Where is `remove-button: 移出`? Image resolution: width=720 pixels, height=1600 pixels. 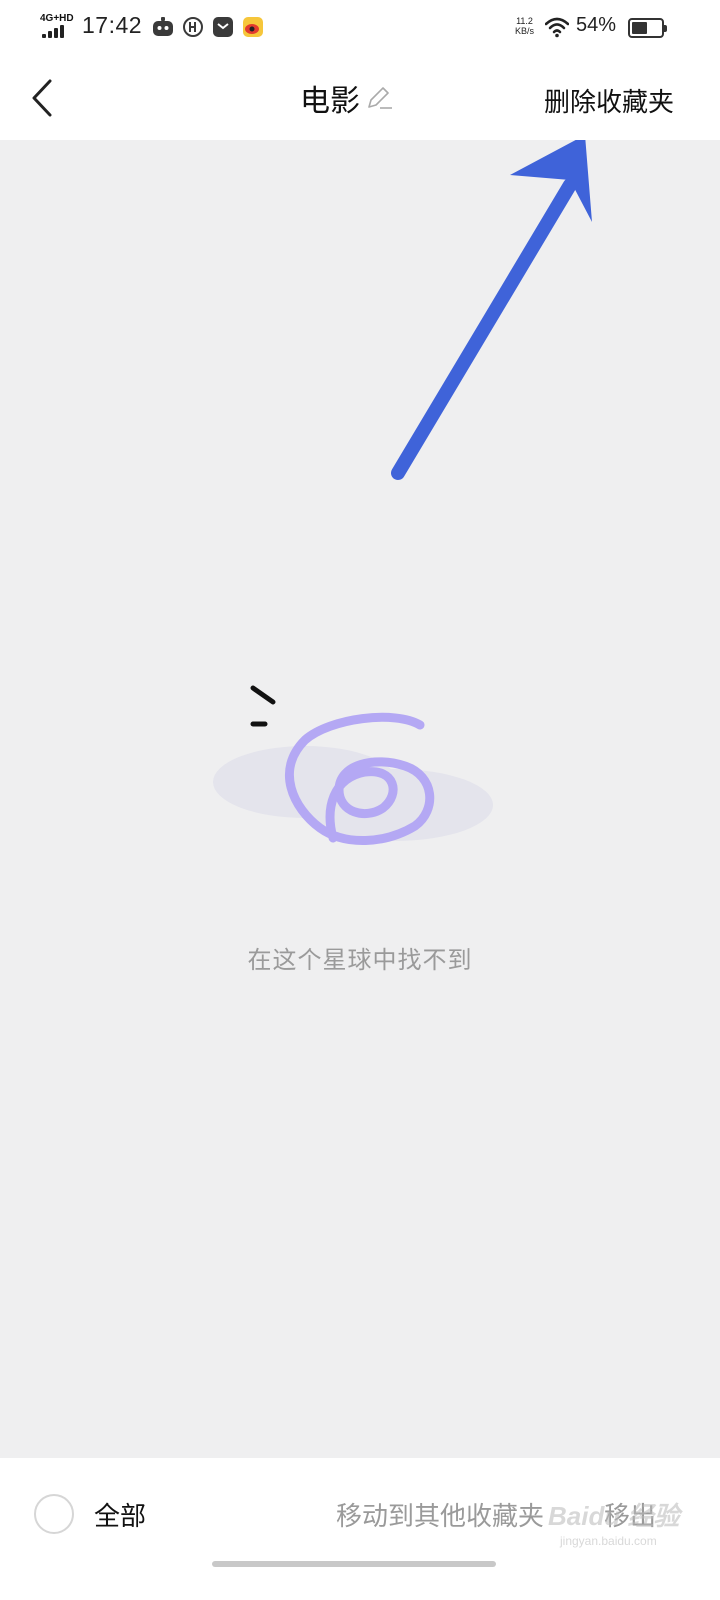 remove-button: 移出 is located at coordinates (630, 1514).